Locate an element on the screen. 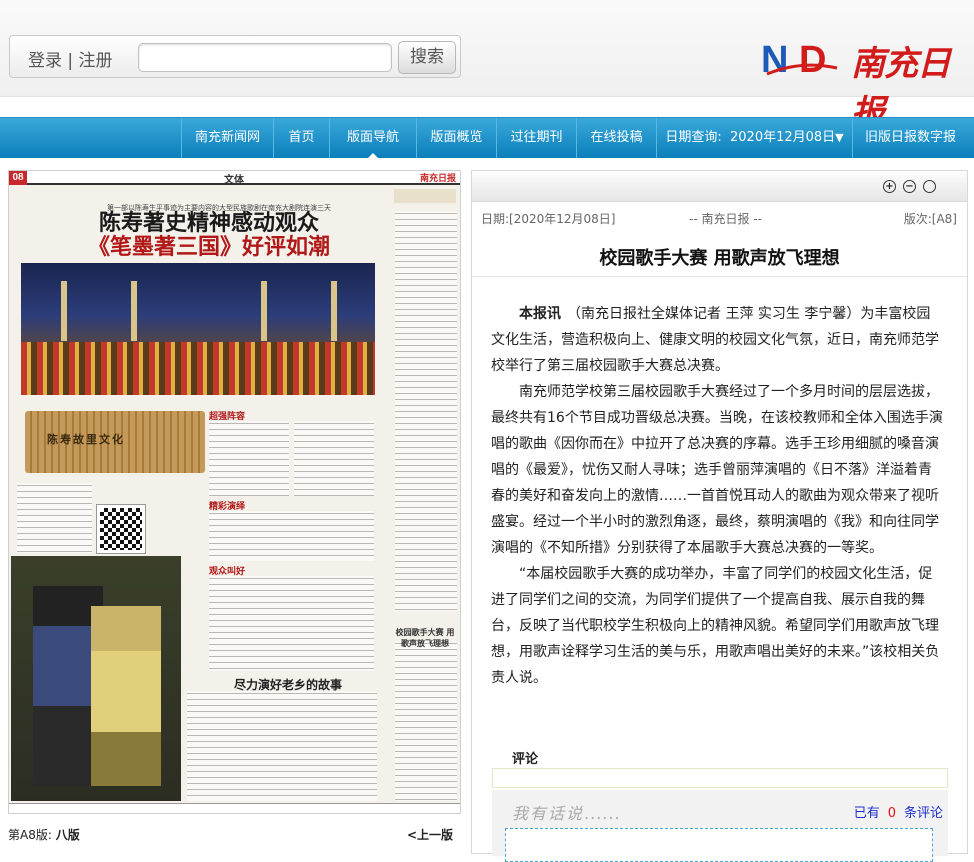  np-bamboo-scroll-image: 陈寿故里文化 is located at coordinates (115, 442).